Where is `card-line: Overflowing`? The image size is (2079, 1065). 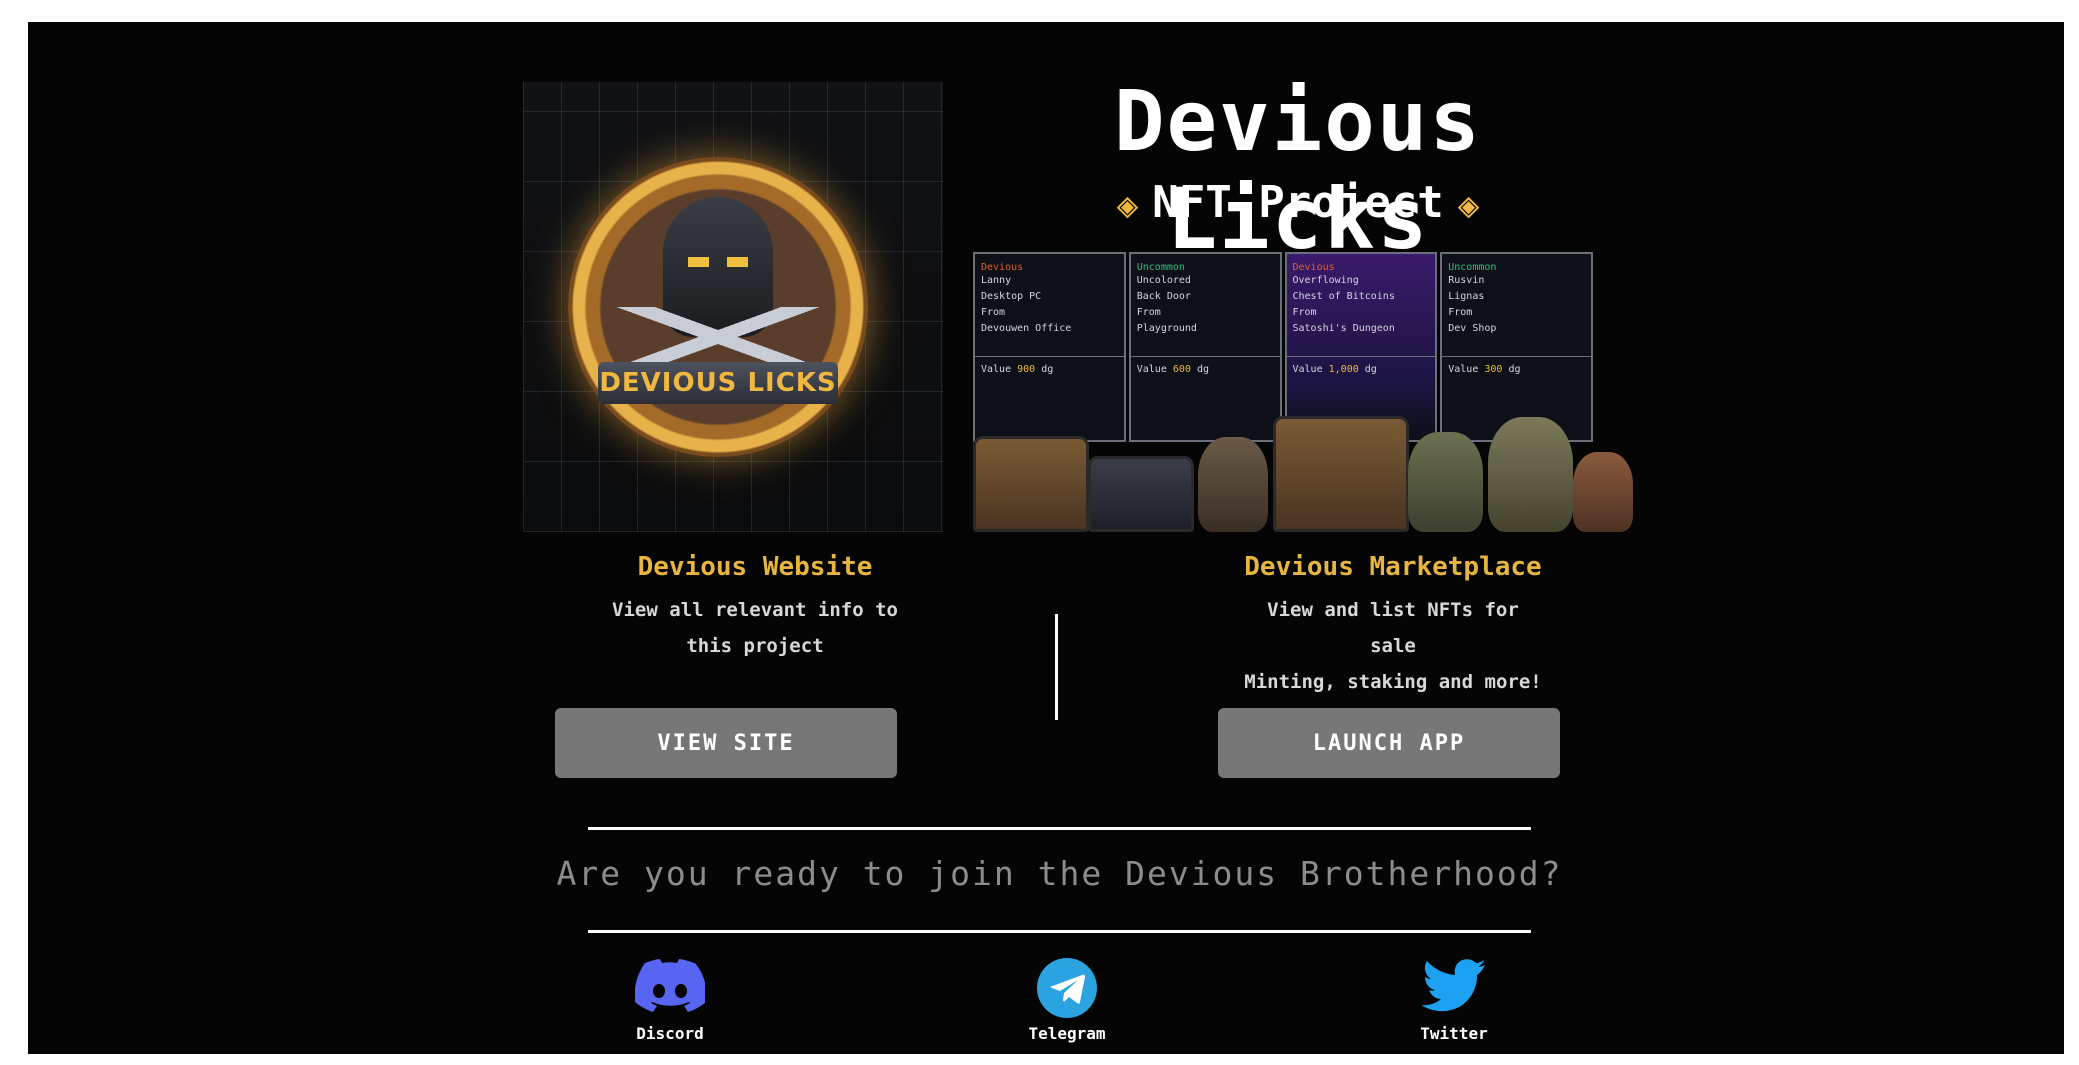
card-line: Overflowing is located at coordinates (1325, 280).